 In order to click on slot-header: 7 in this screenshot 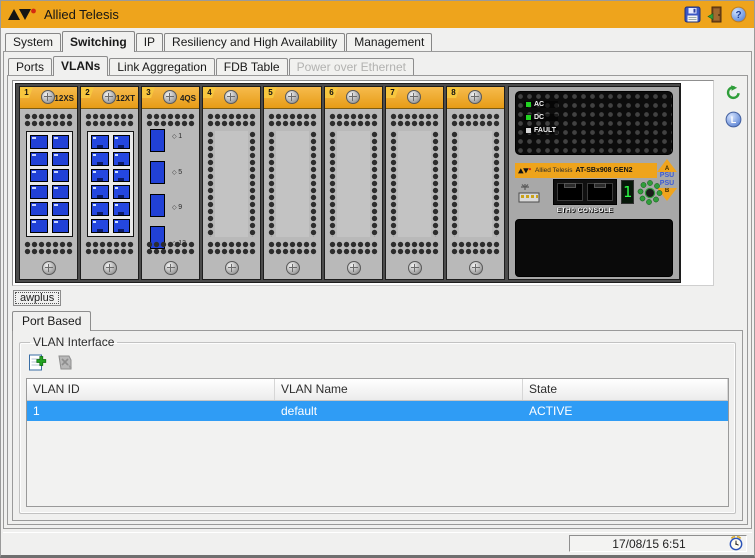, I will do `click(414, 98)`.